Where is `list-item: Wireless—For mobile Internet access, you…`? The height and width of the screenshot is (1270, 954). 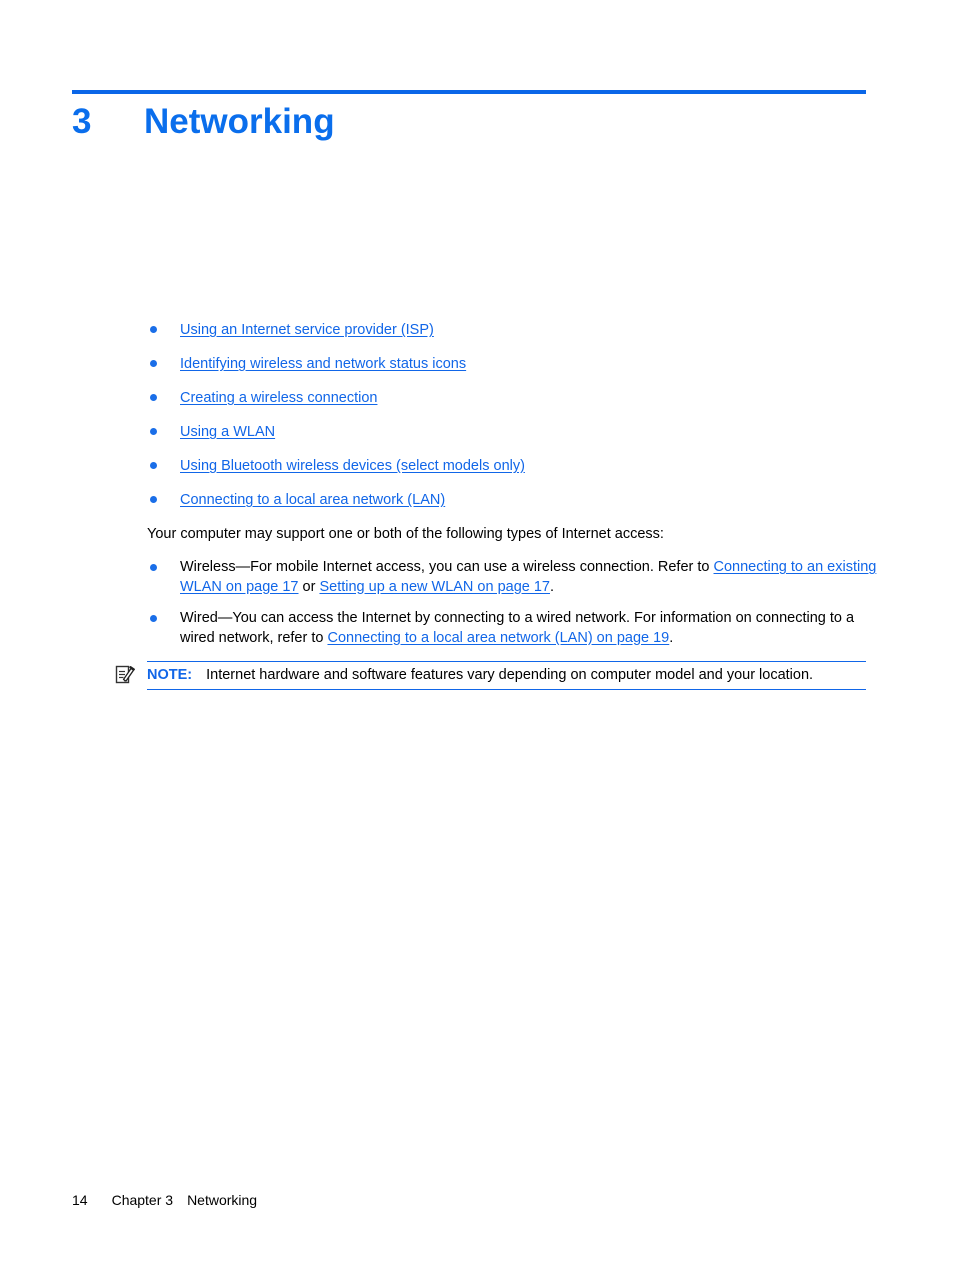
list-item: Wireless—For mobile Internet access, you… is located at coordinates (512, 577).